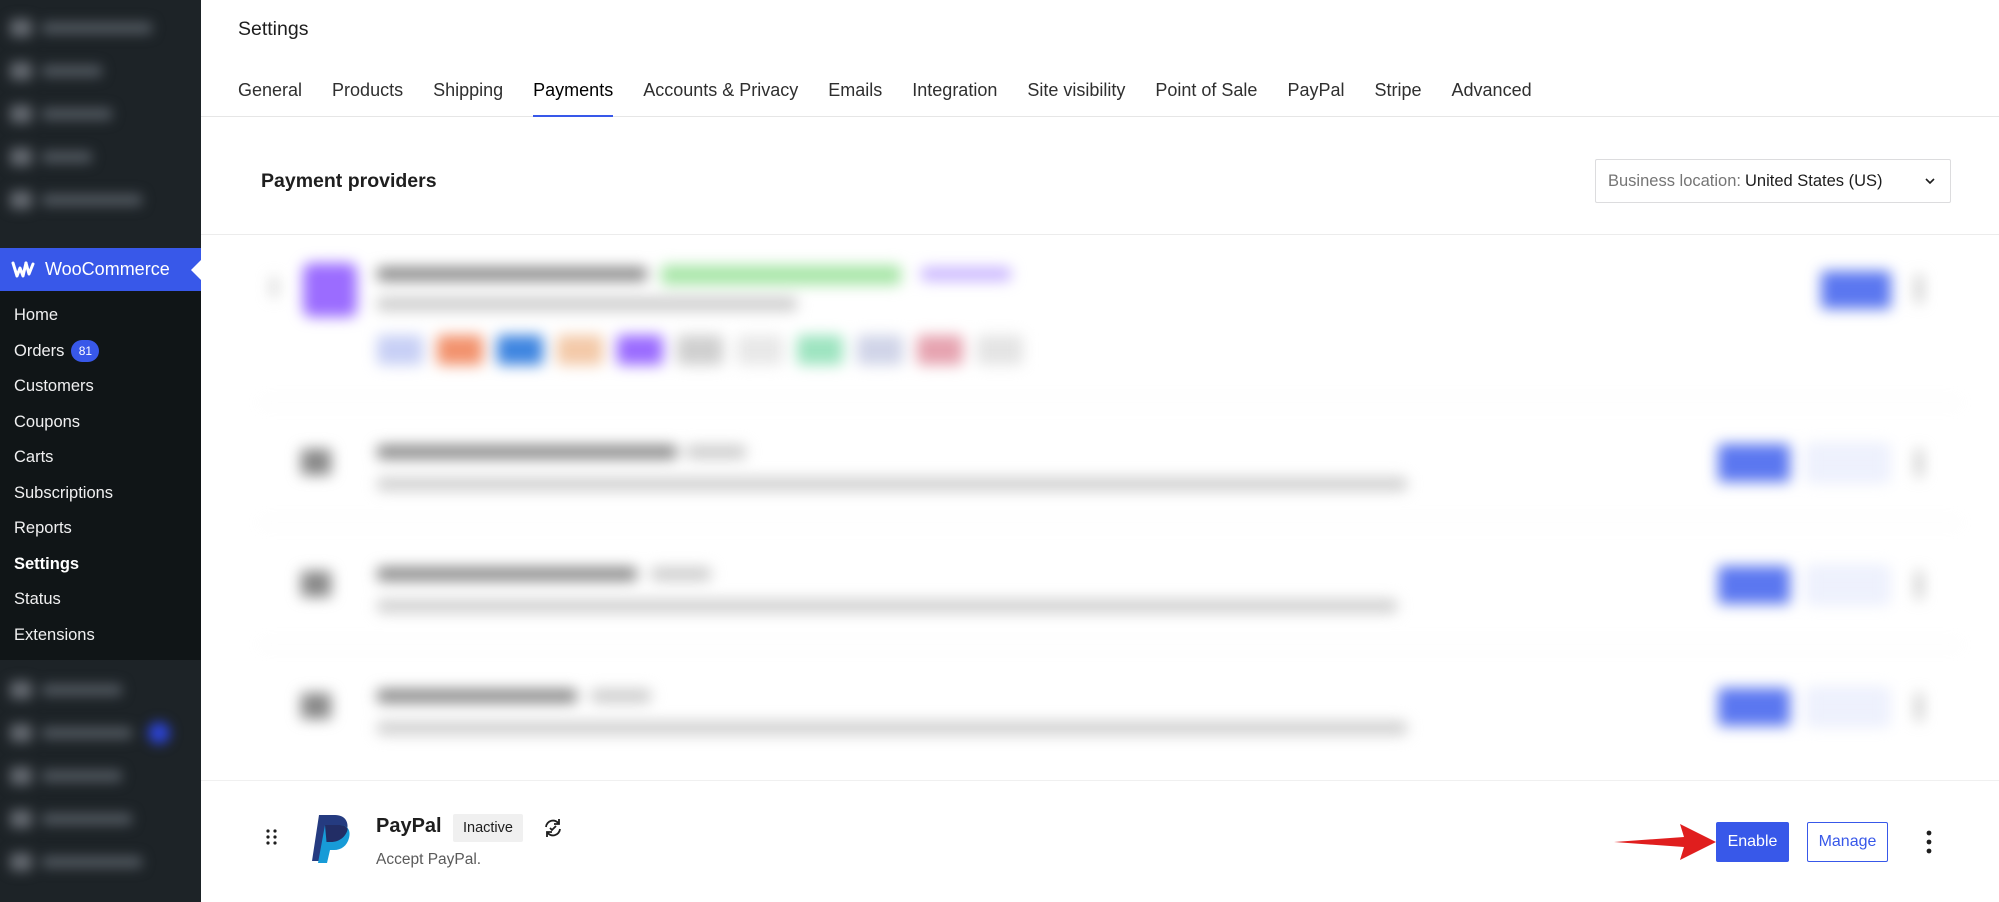 Image resolution: width=1999 pixels, height=902 pixels. I want to click on woocommerce-logo-icon, so click(23, 269).